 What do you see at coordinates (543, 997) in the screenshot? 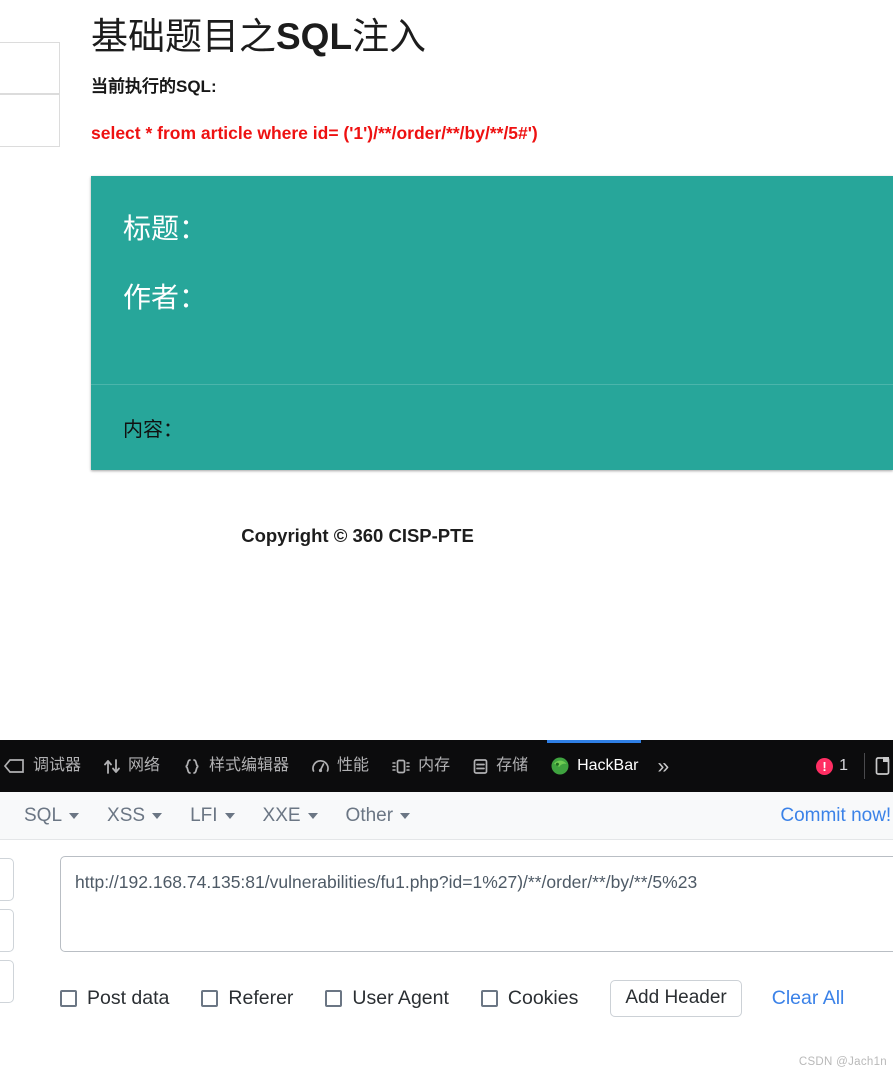
I see `hackbar-option-cookies-label: Cookies` at bounding box center [543, 997].